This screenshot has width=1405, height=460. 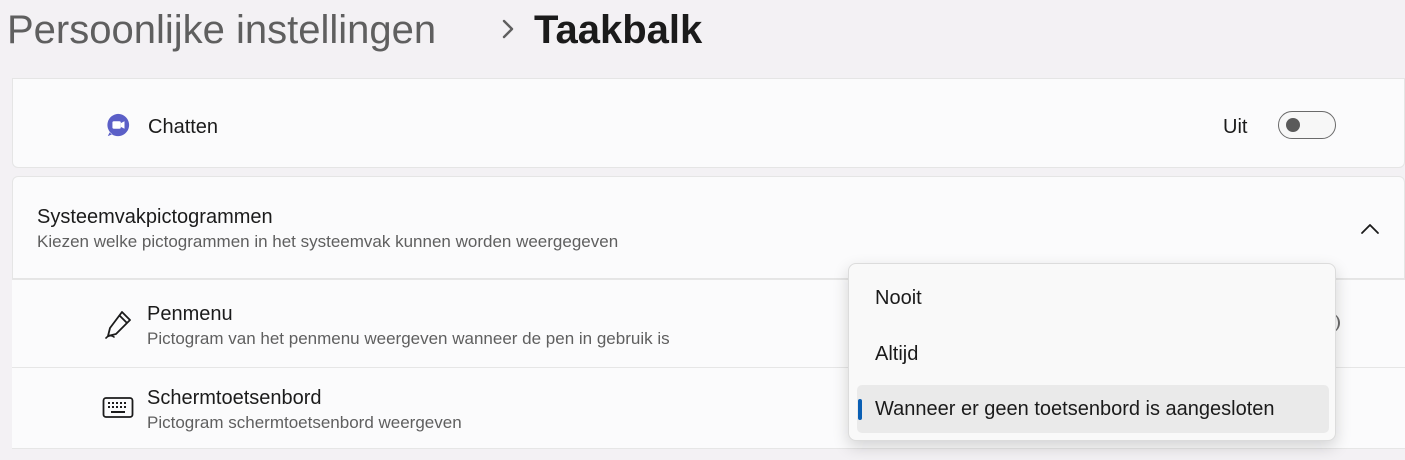 I want to click on chevron-up-icon, so click(x=1370, y=229).